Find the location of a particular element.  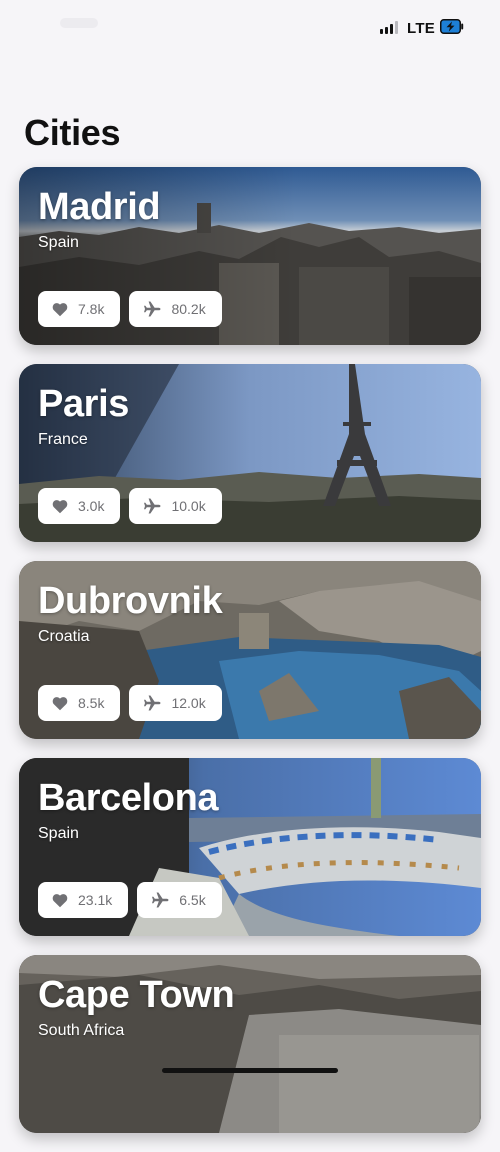

city-name: Cape Town is located at coordinates (136, 995).